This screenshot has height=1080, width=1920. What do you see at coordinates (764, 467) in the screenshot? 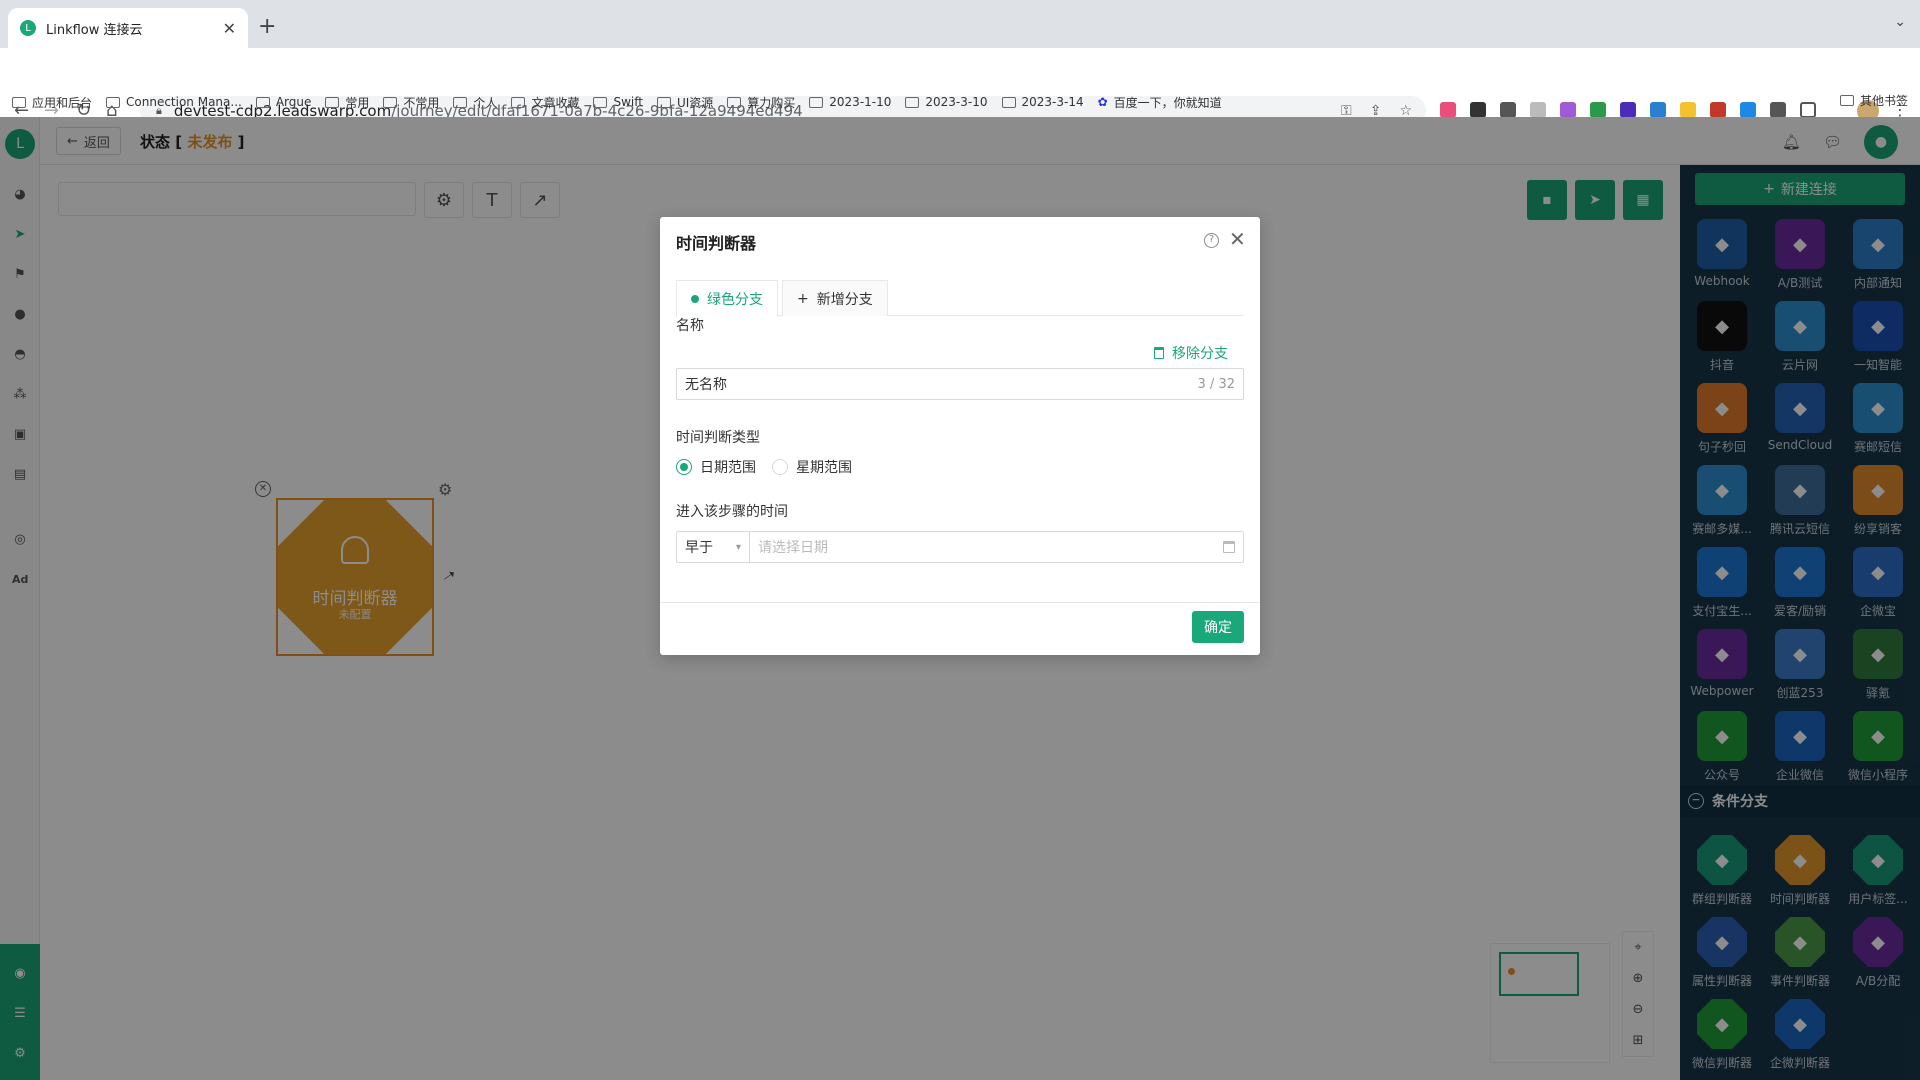
I see `type-radio-group: 日期范围 星期范围` at bounding box center [764, 467].